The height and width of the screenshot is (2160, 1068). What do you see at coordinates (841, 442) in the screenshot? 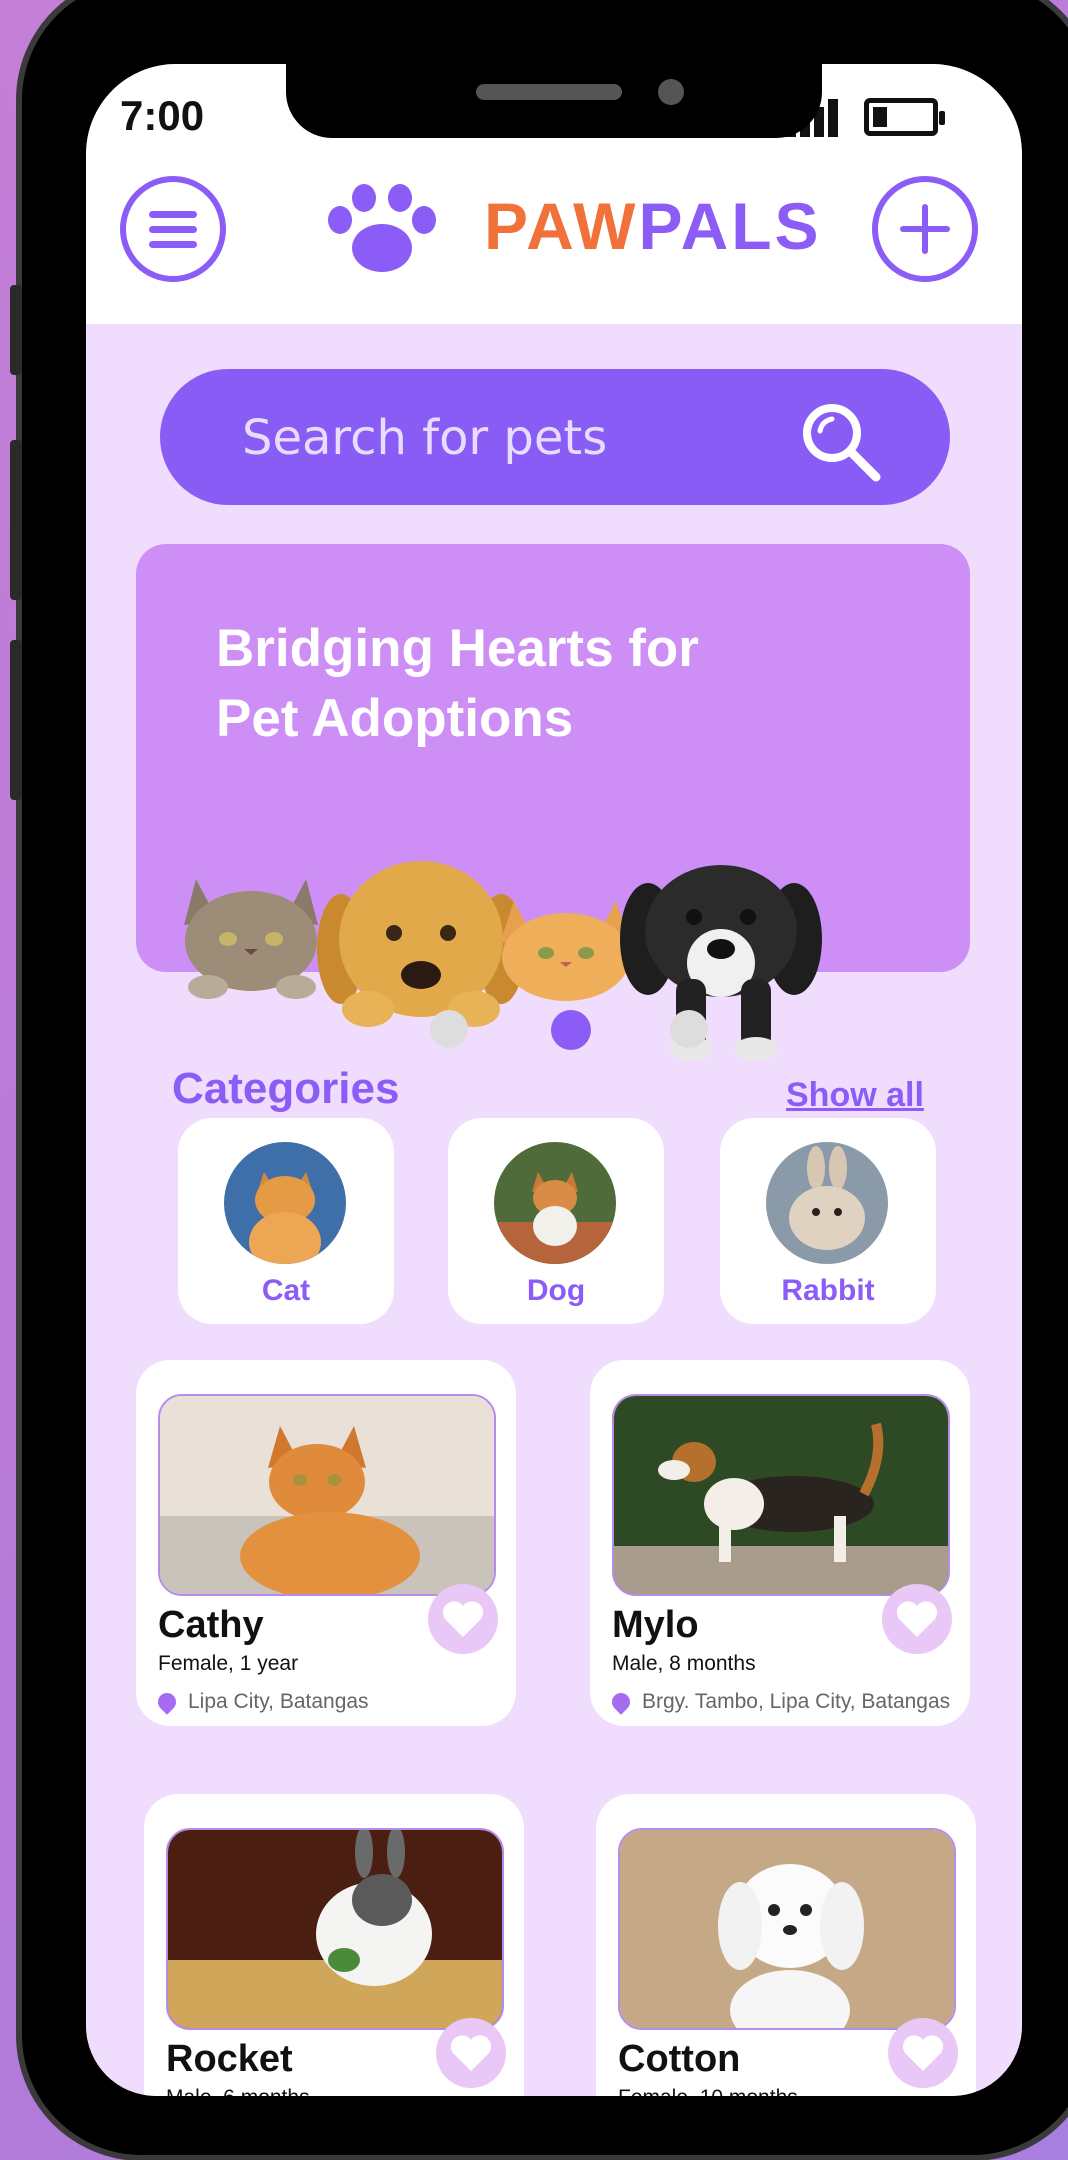
I see `search-icon` at bounding box center [841, 442].